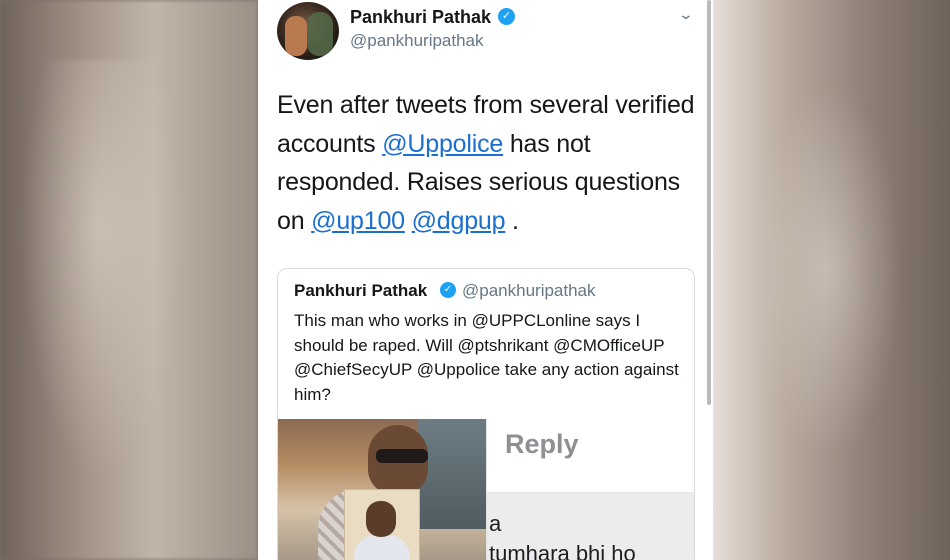 The width and height of the screenshot is (950, 560). What do you see at coordinates (512, 220) in the screenshot?
I see `tweet-text-part: .` at bounding box center [512, 220].